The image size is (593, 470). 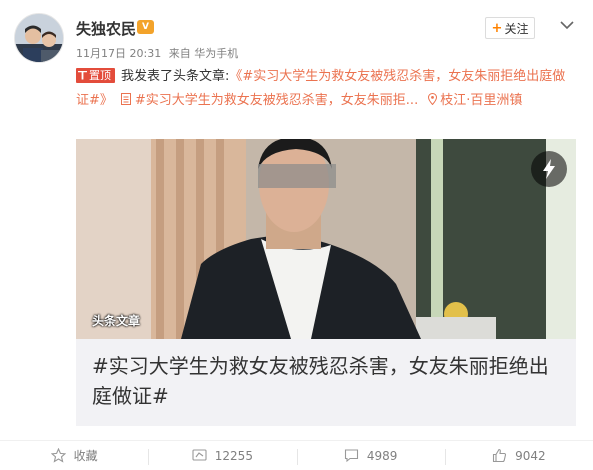 I want to click on lightning-icon, so click(x=549, y=169).